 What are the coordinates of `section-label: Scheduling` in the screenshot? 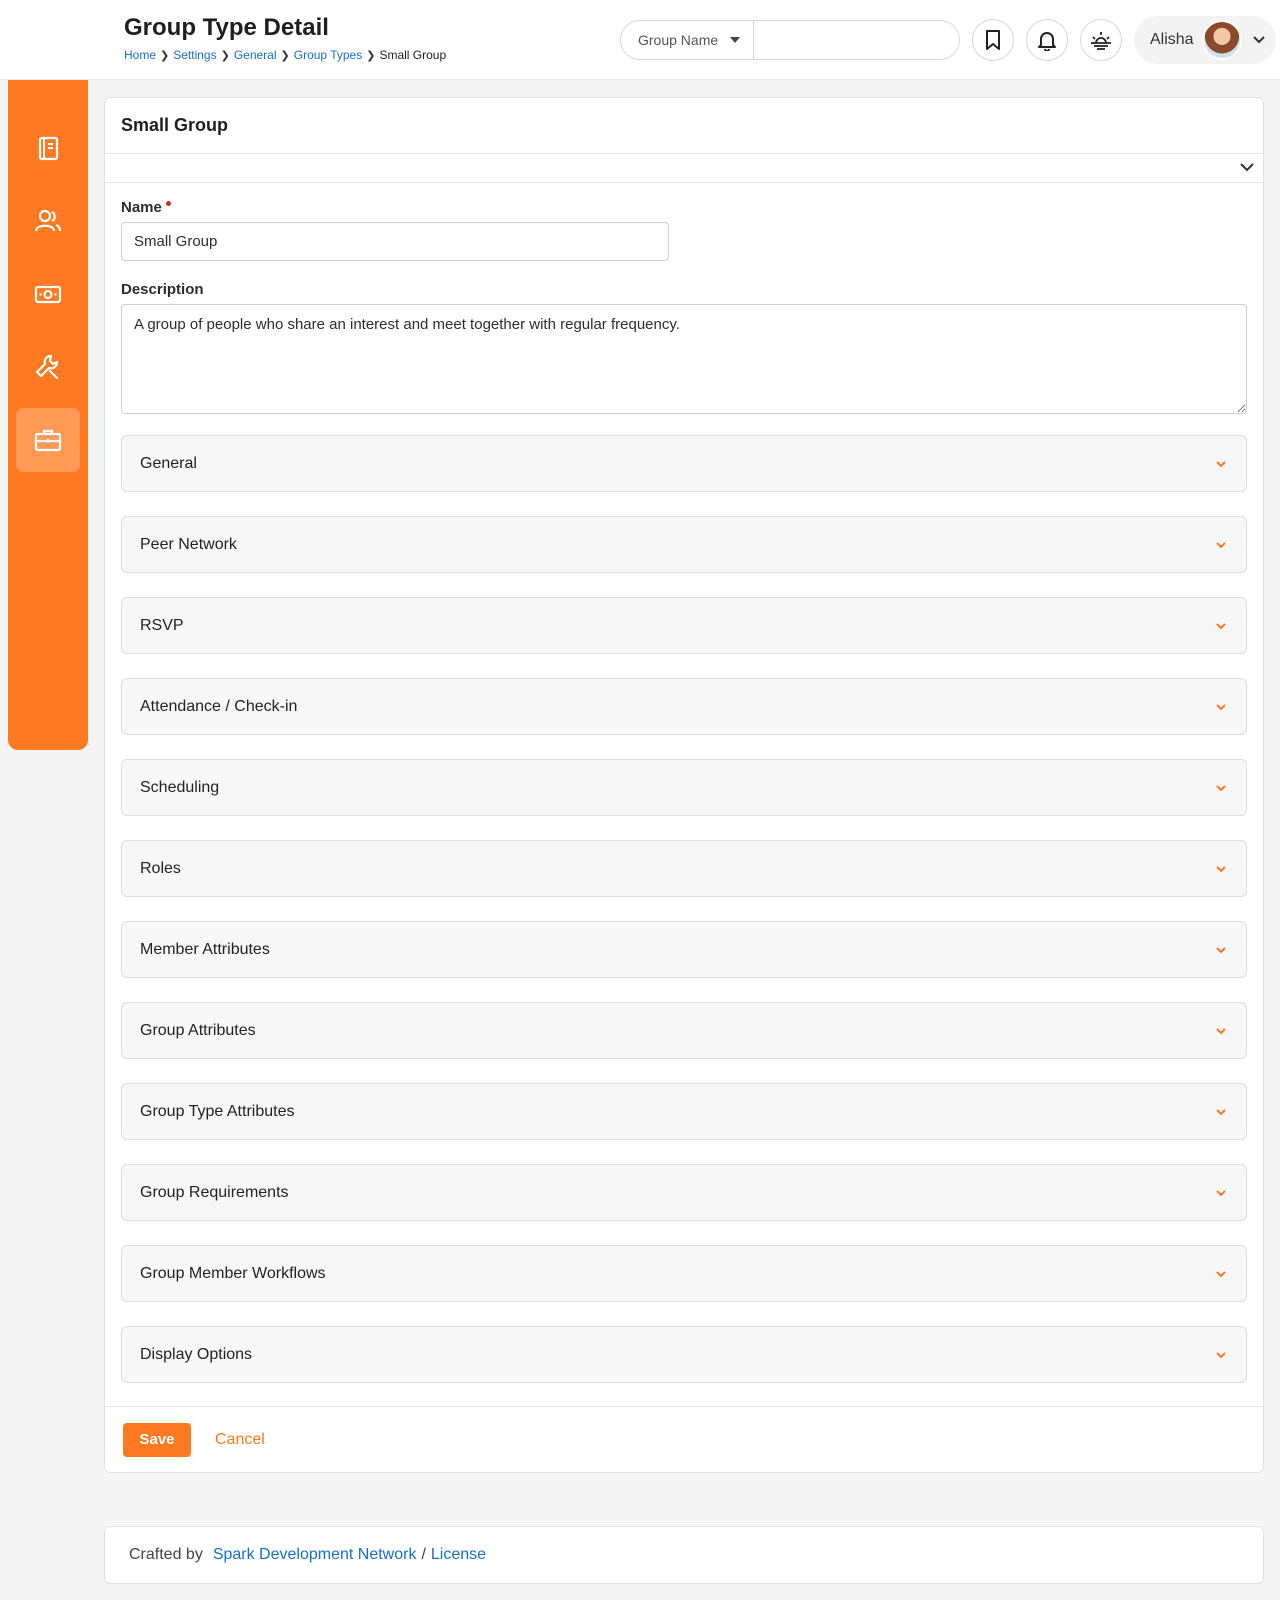 It's located at (180, 787).